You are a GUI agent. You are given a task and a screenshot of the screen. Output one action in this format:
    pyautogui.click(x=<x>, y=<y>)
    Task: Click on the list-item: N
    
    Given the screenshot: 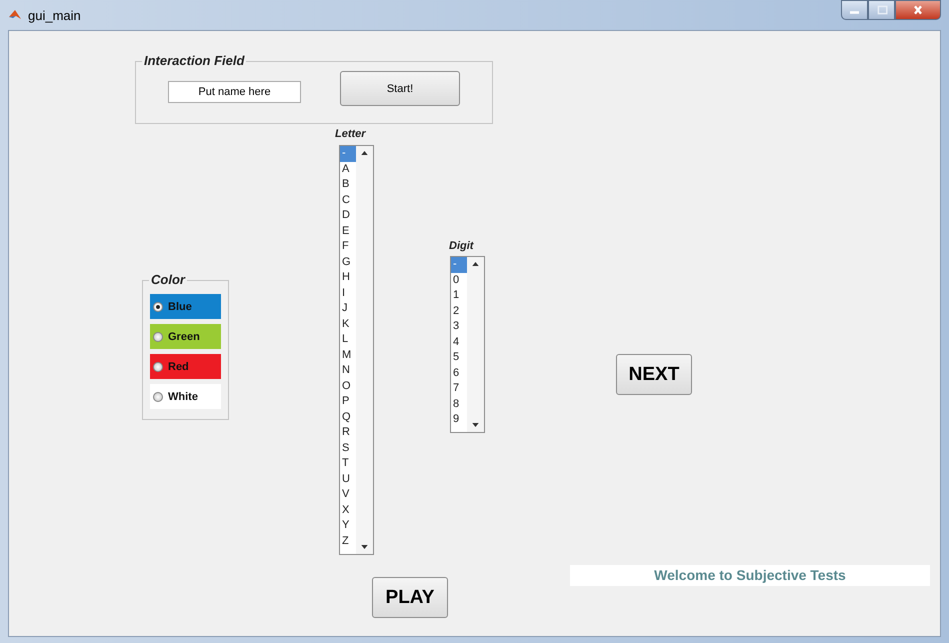 What is the action you would take?
    pyautogui.click(x=348, y=370)
    